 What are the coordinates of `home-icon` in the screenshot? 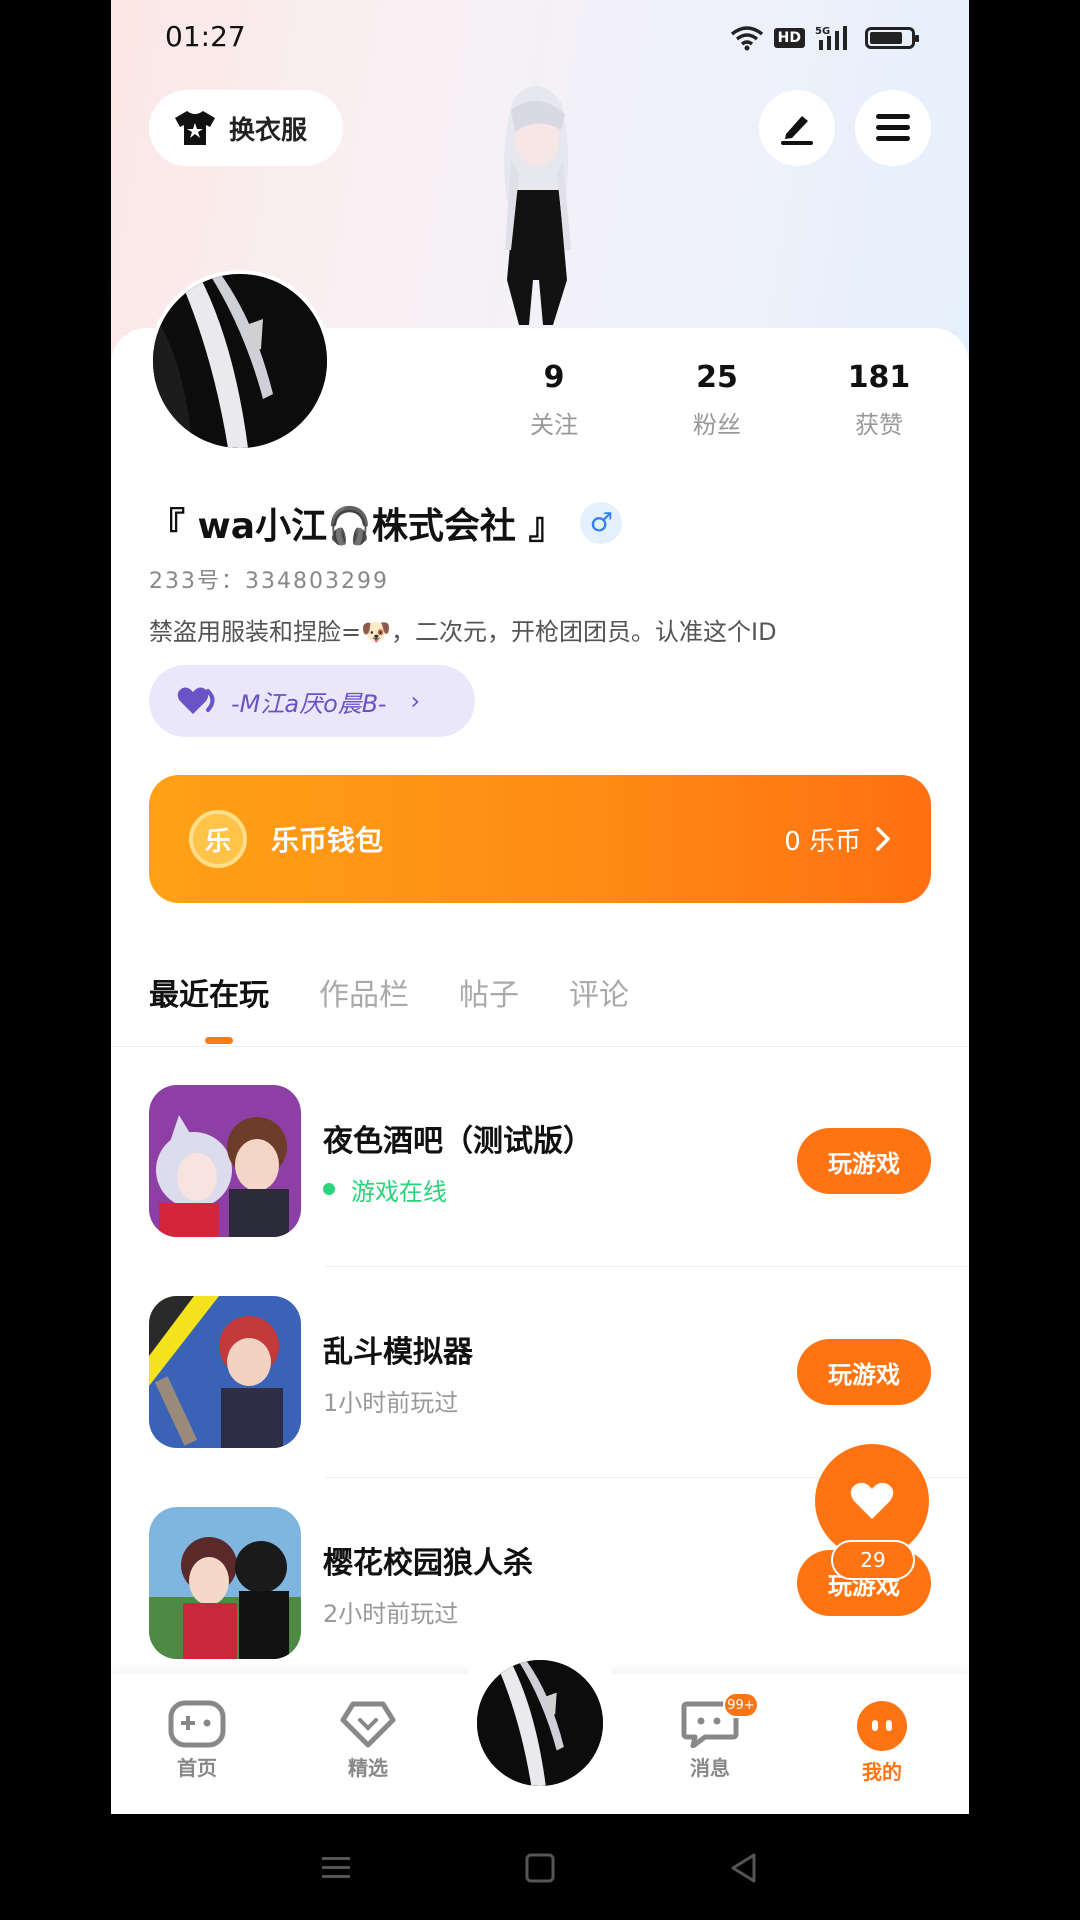 It's located at (540, 1868).